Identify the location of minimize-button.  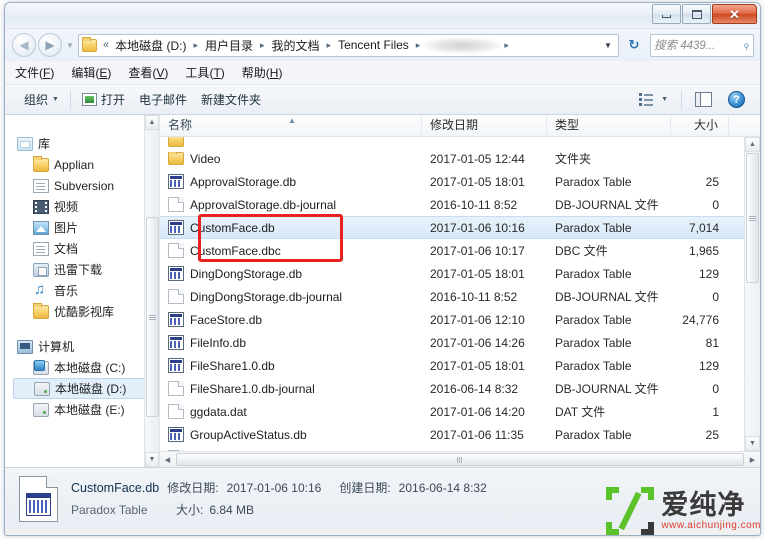
(666, 14).